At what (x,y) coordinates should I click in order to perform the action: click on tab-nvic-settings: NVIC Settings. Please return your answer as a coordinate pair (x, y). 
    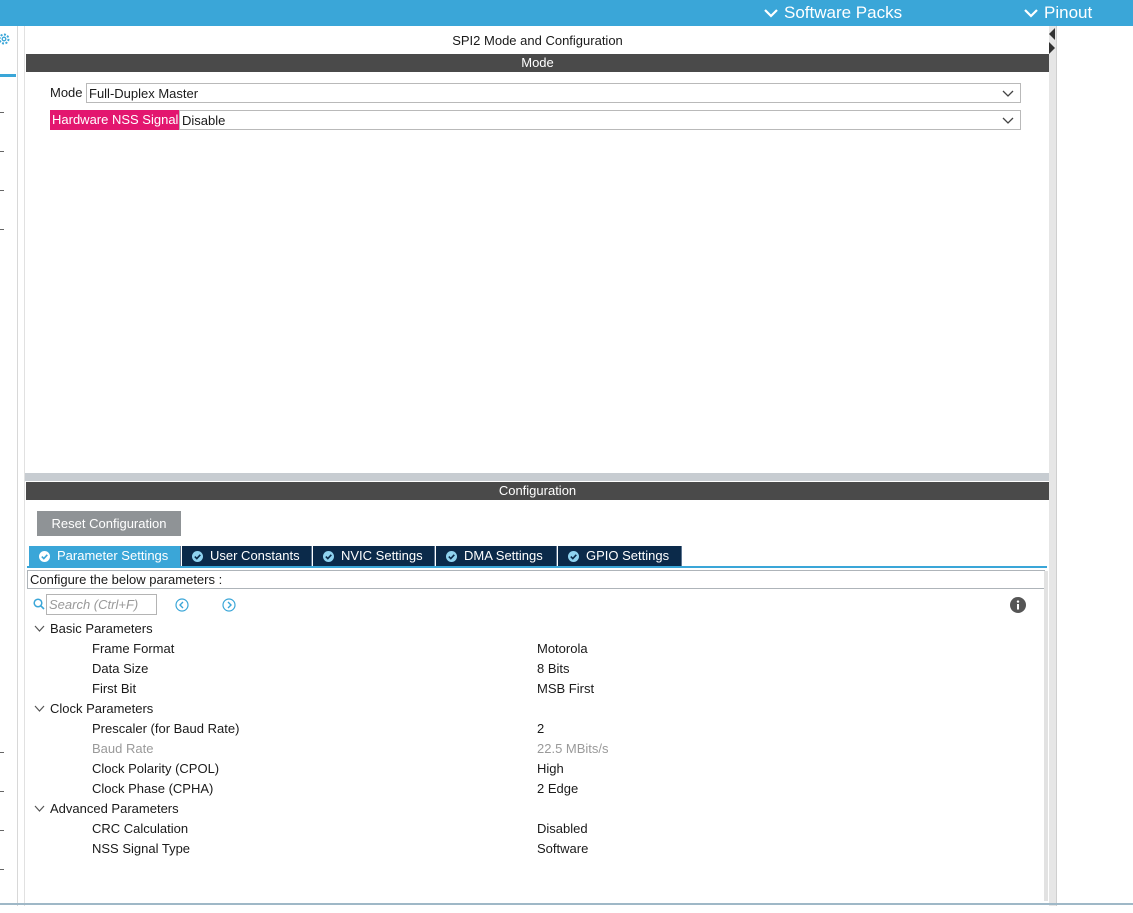
    Looking at the image, I should click on (374, 556).